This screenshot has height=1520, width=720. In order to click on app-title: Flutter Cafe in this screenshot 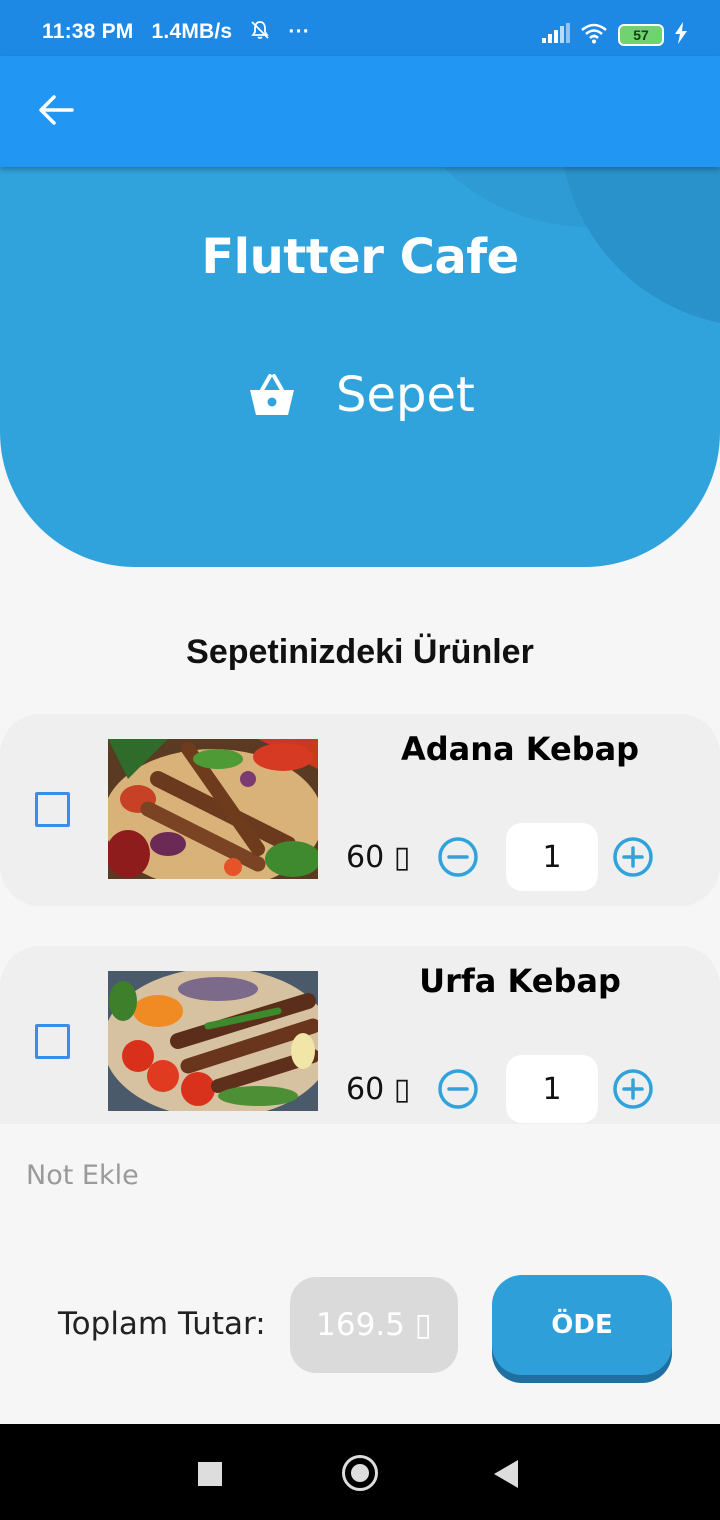, I will do `click(360, 257)`.